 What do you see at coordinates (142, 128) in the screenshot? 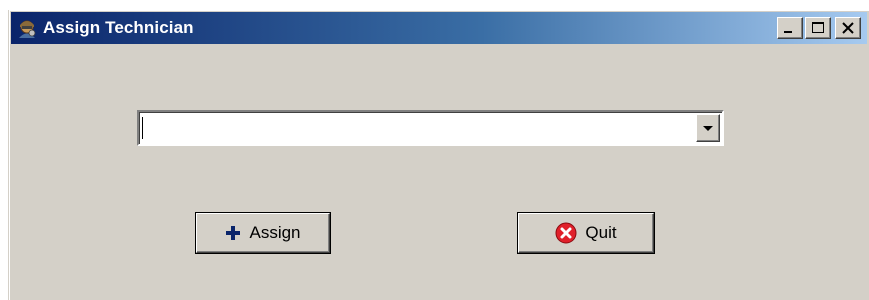
I see `text-caret` at bounding box center [142, 128].